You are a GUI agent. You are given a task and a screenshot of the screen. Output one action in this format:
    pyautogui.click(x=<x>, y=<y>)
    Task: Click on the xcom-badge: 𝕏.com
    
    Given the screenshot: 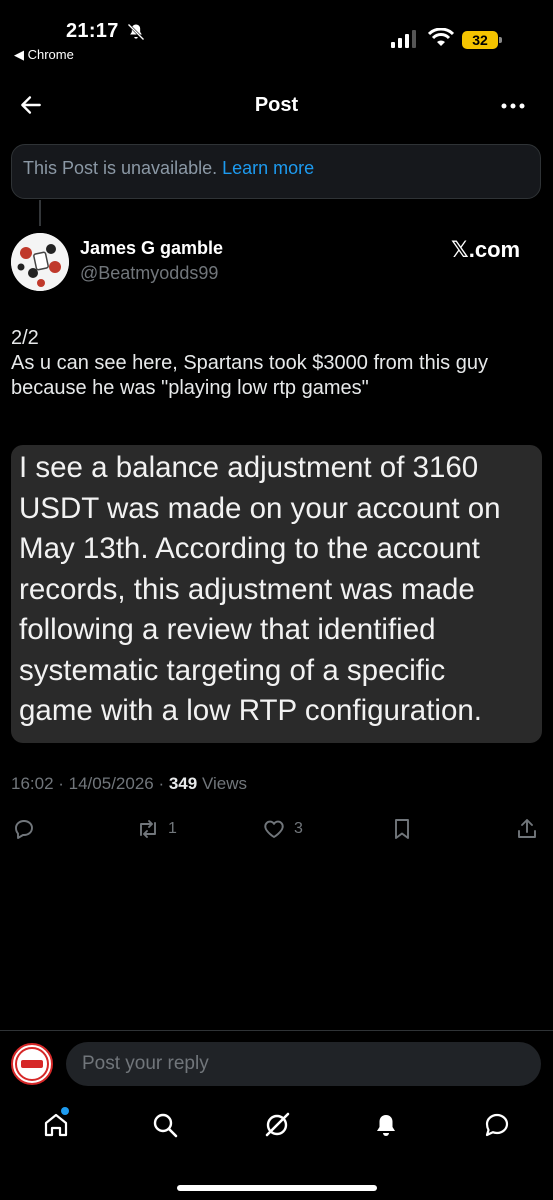 What is the action you would take?
    pyautogui.click(x=486, y=249)
    